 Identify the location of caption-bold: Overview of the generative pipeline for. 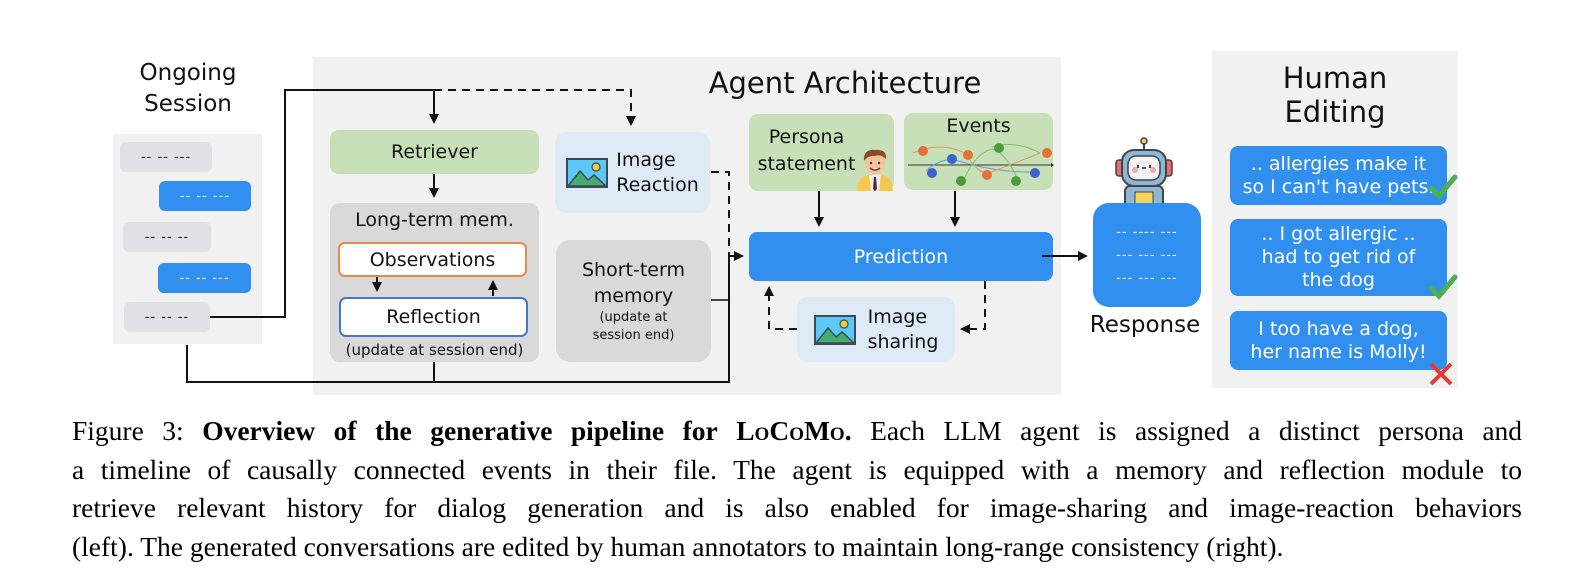
(460, 430).